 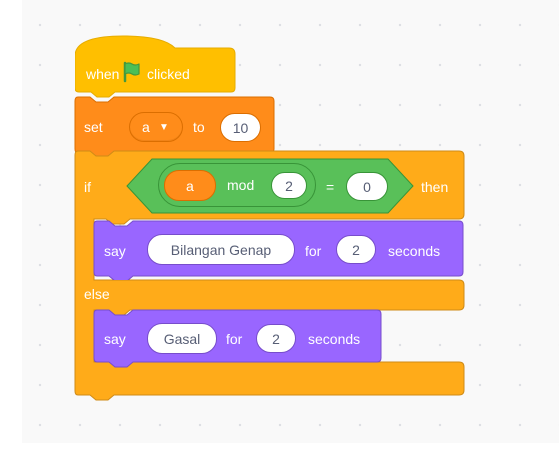 What do you see at coordinates (87, 187) in the screenshot?
I see `if-label: if` at bounding box center [87, 187].